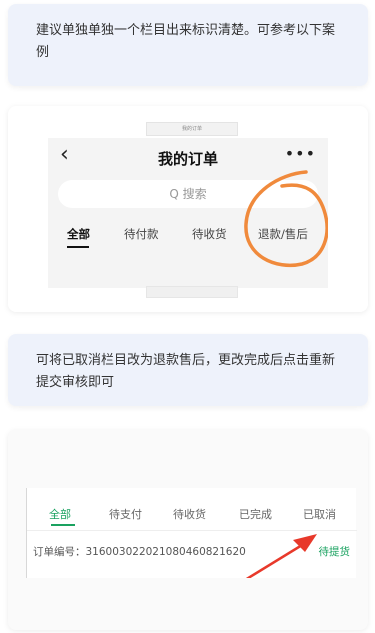 The height and width of the screenshot is (633, 375). Describe the element at coordinates (286, 218) in the screenshot. I see `highlight-circle-annotation` at that location.